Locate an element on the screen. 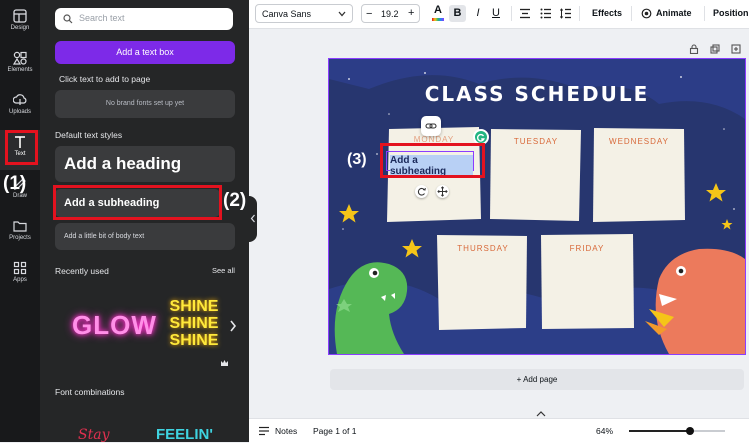 This screenshot has width=749, height=443. text-color-glyph: A is located at coordinates (438, 10).